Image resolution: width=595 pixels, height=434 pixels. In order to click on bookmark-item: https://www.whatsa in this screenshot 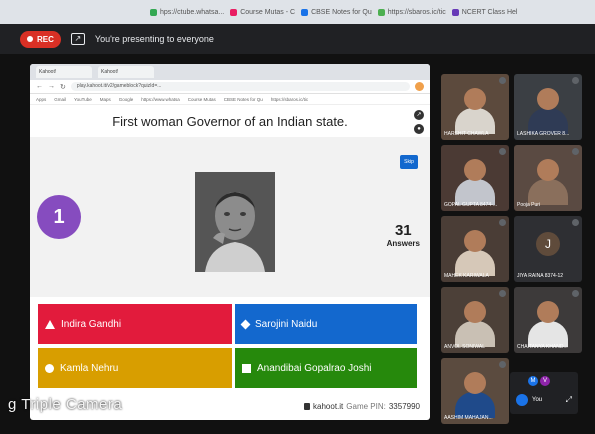, I will do `click(160, 99)`.